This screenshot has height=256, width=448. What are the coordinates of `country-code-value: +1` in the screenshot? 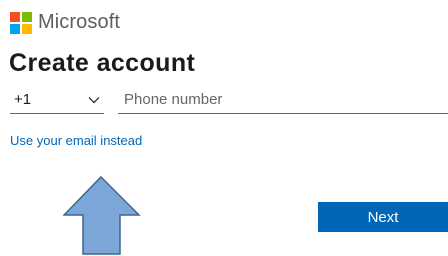 It's located at (23, 99).